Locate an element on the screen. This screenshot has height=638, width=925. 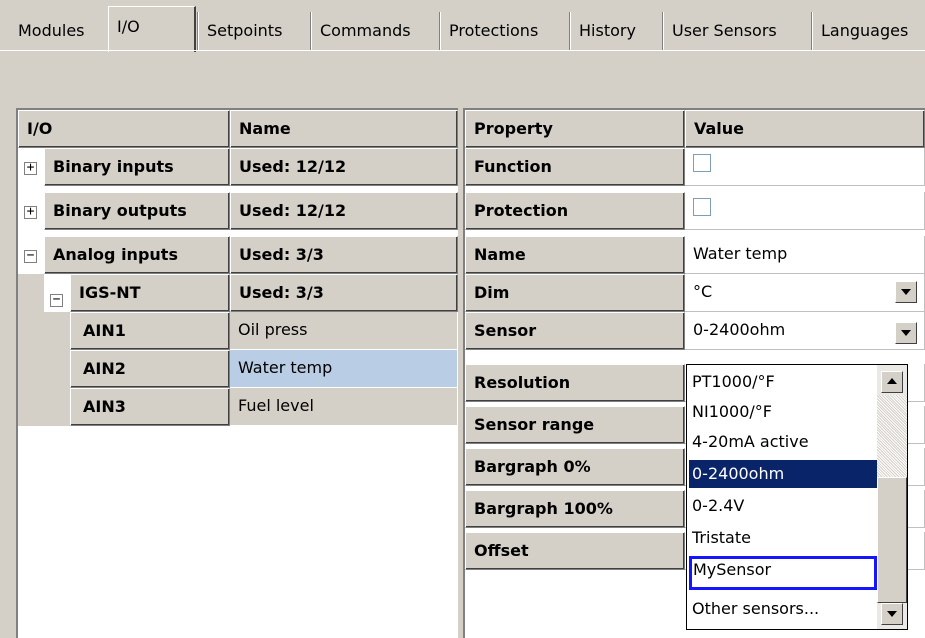
scroll-track is located at coordinates (892, 436).